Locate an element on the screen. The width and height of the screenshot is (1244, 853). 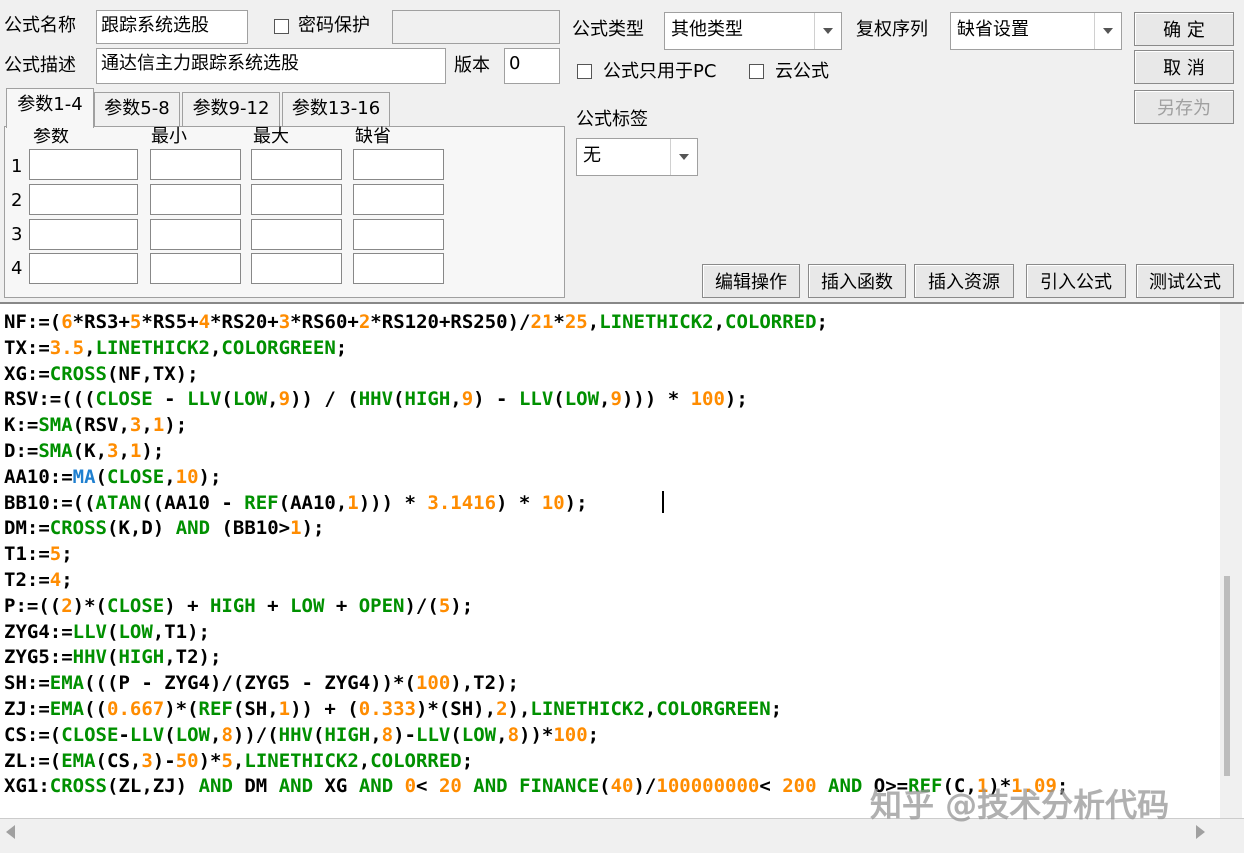
watermark-text: 知乎 @技术分析代码 is located at coordinates (1020, 805).